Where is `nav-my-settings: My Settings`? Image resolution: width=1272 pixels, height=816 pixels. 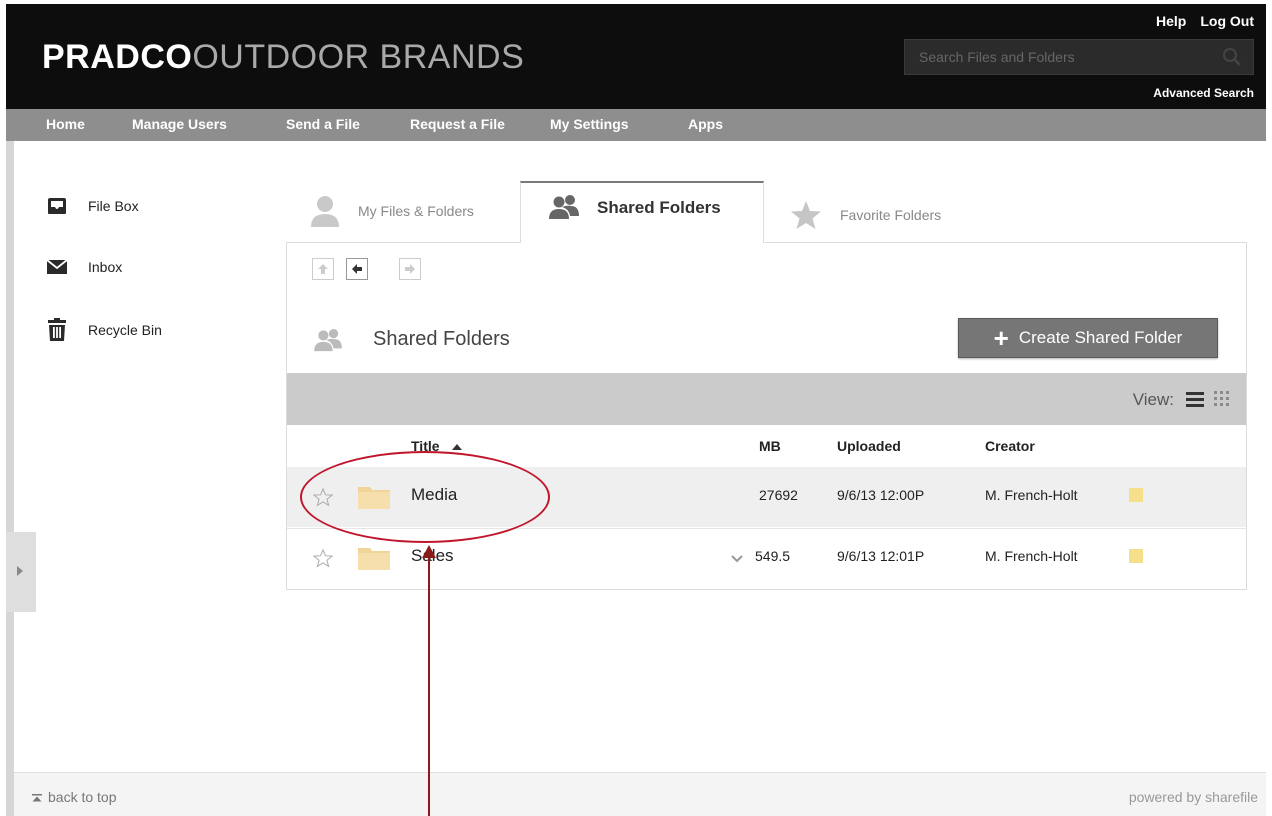 nav-my-settings: My Settings is located at coordinates (589, 124).